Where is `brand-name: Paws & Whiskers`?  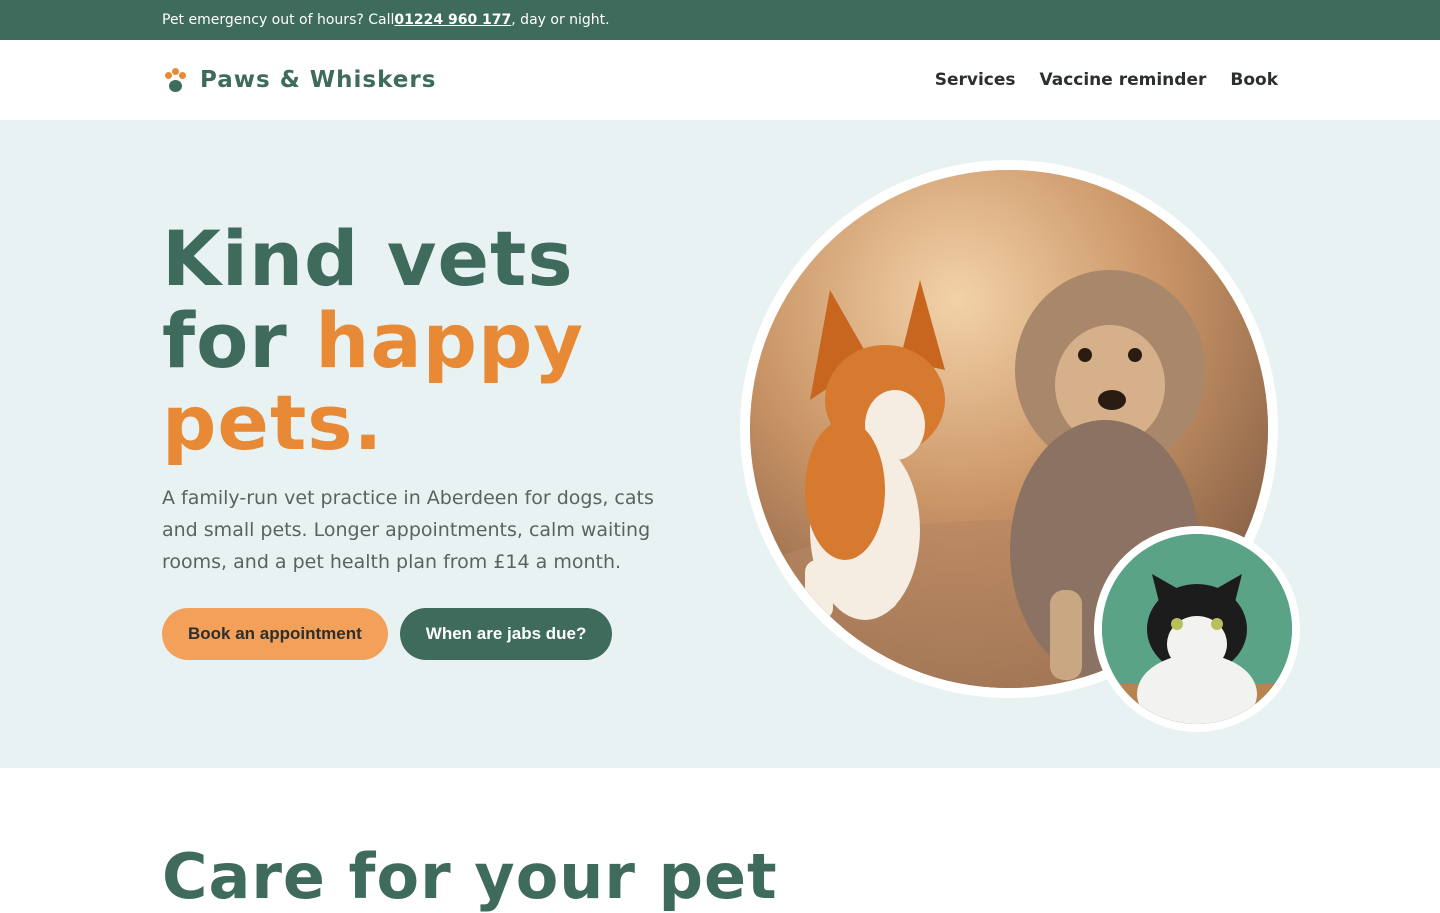 brand-name: Paws & Whiskers is located at coordinates (318, 80).